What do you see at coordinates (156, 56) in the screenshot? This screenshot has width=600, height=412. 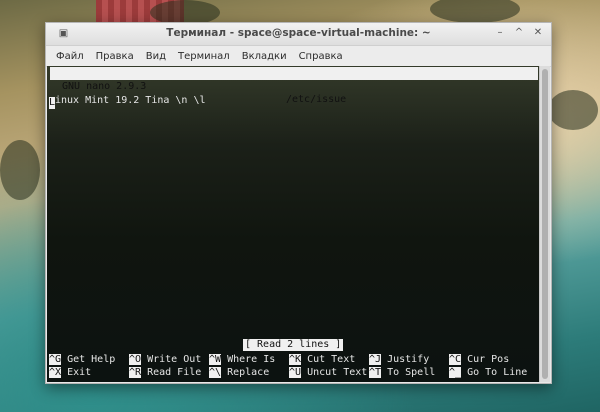 I see `menu-view: Вид` at bounding box center [156, 56].